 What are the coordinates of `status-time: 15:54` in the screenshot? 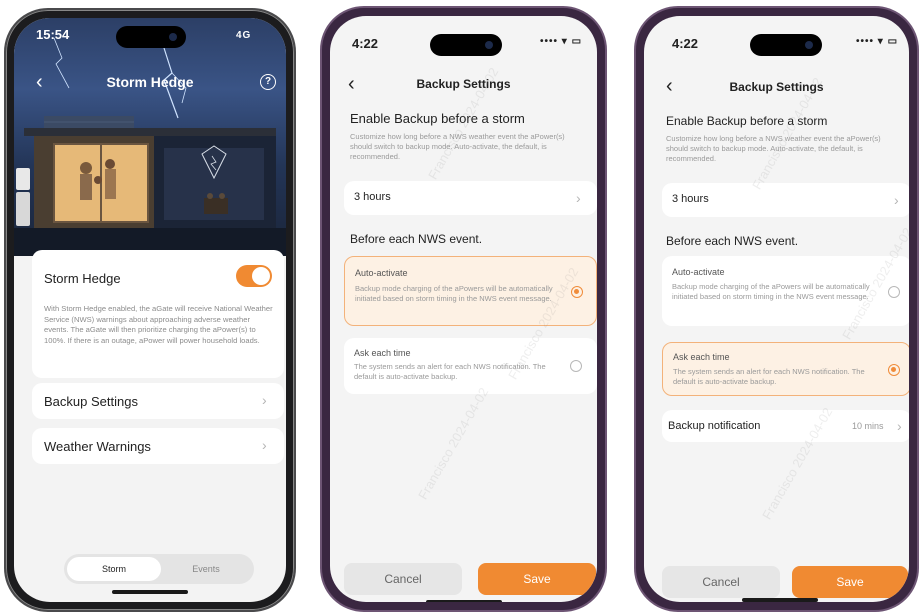 It's located at (53, 34).